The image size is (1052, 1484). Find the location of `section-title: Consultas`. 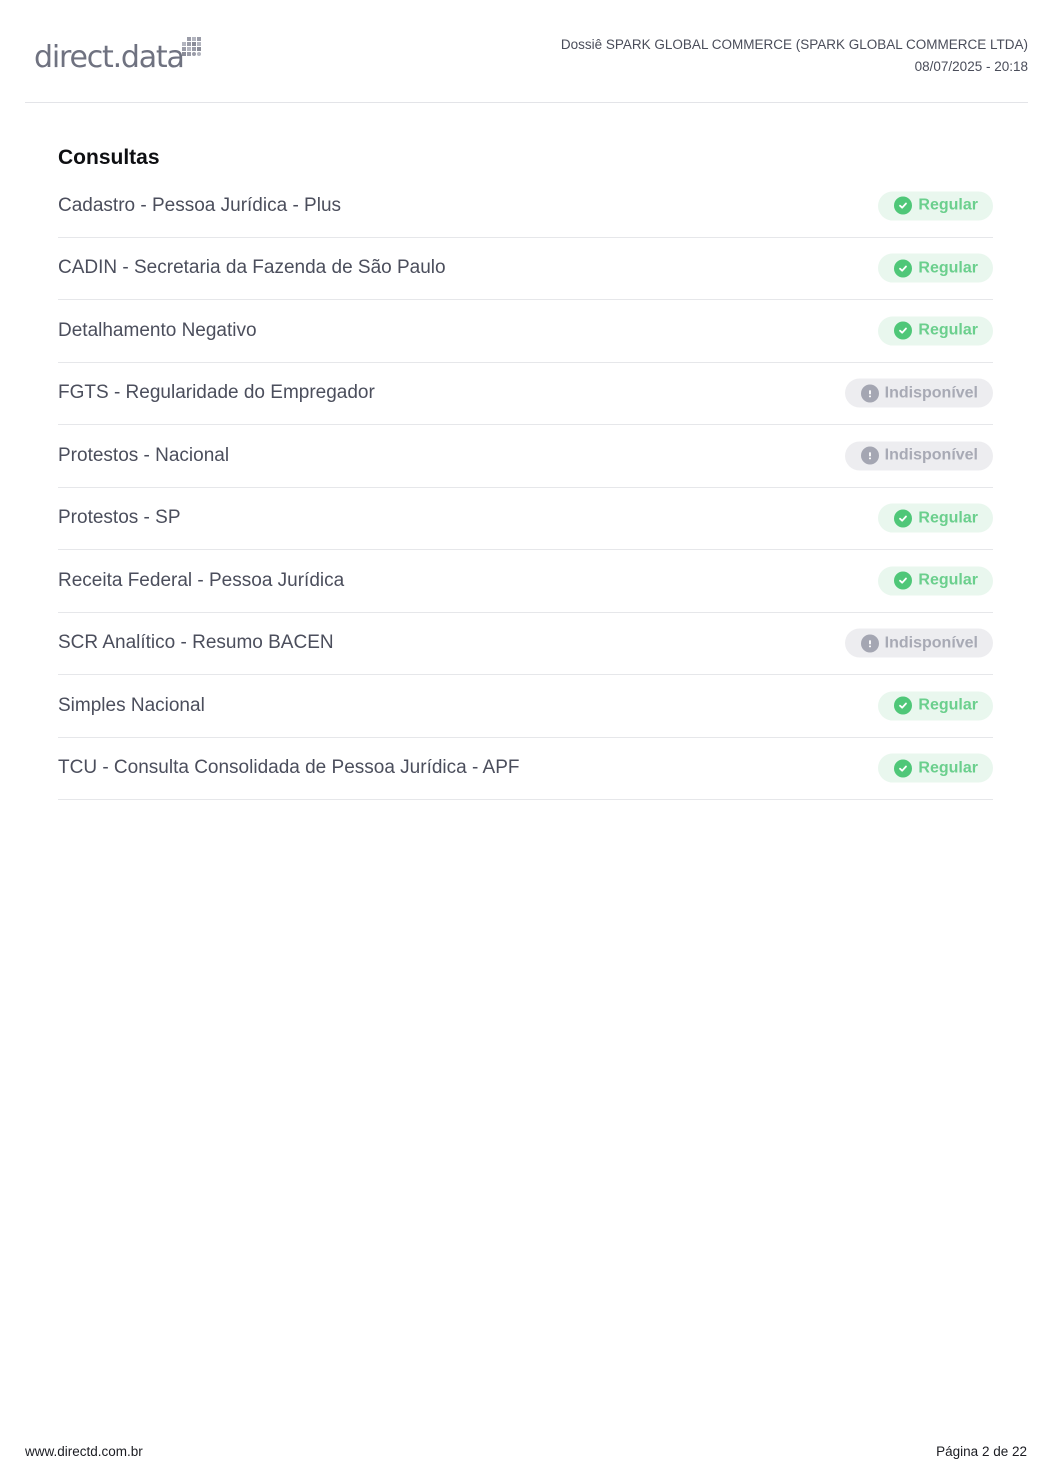

section-title: Consultas is located at coordinates (109, 157).